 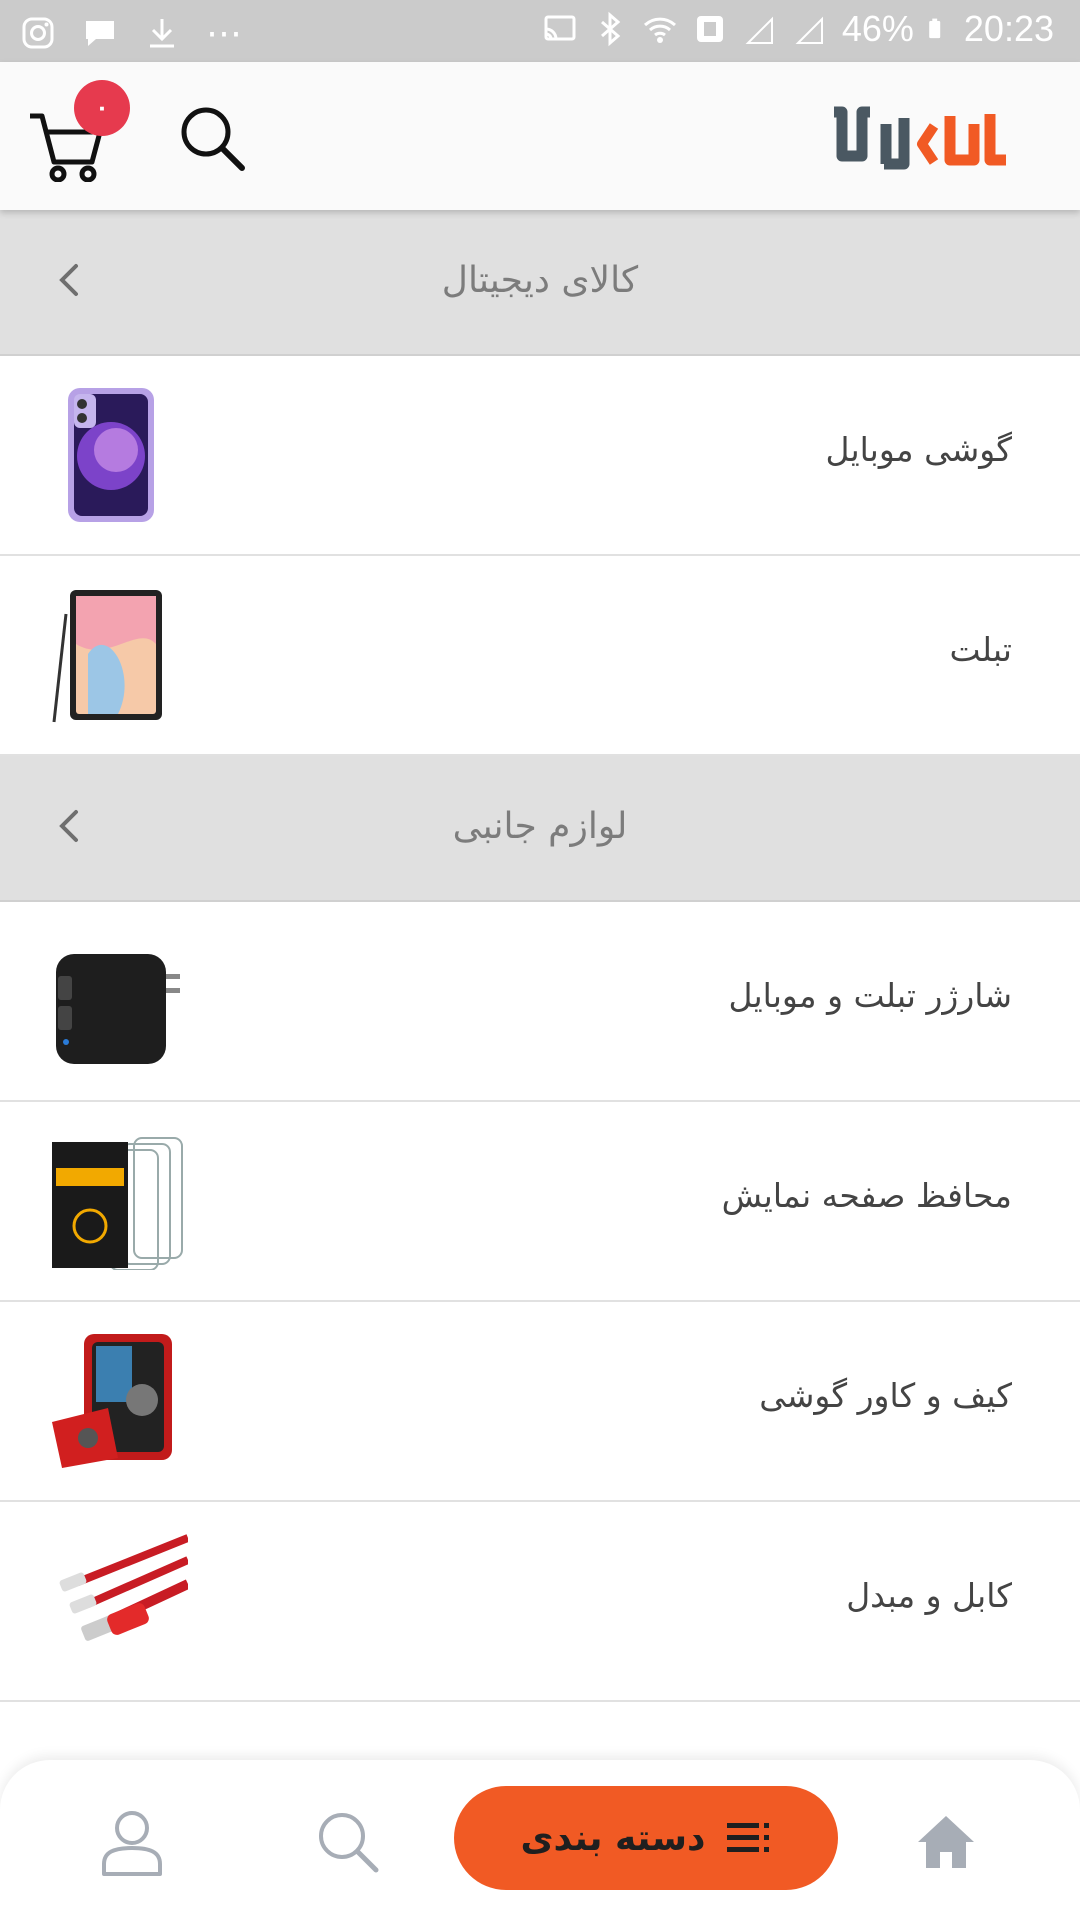 I want to click on instagram-icon, so click(x=38, y=33).